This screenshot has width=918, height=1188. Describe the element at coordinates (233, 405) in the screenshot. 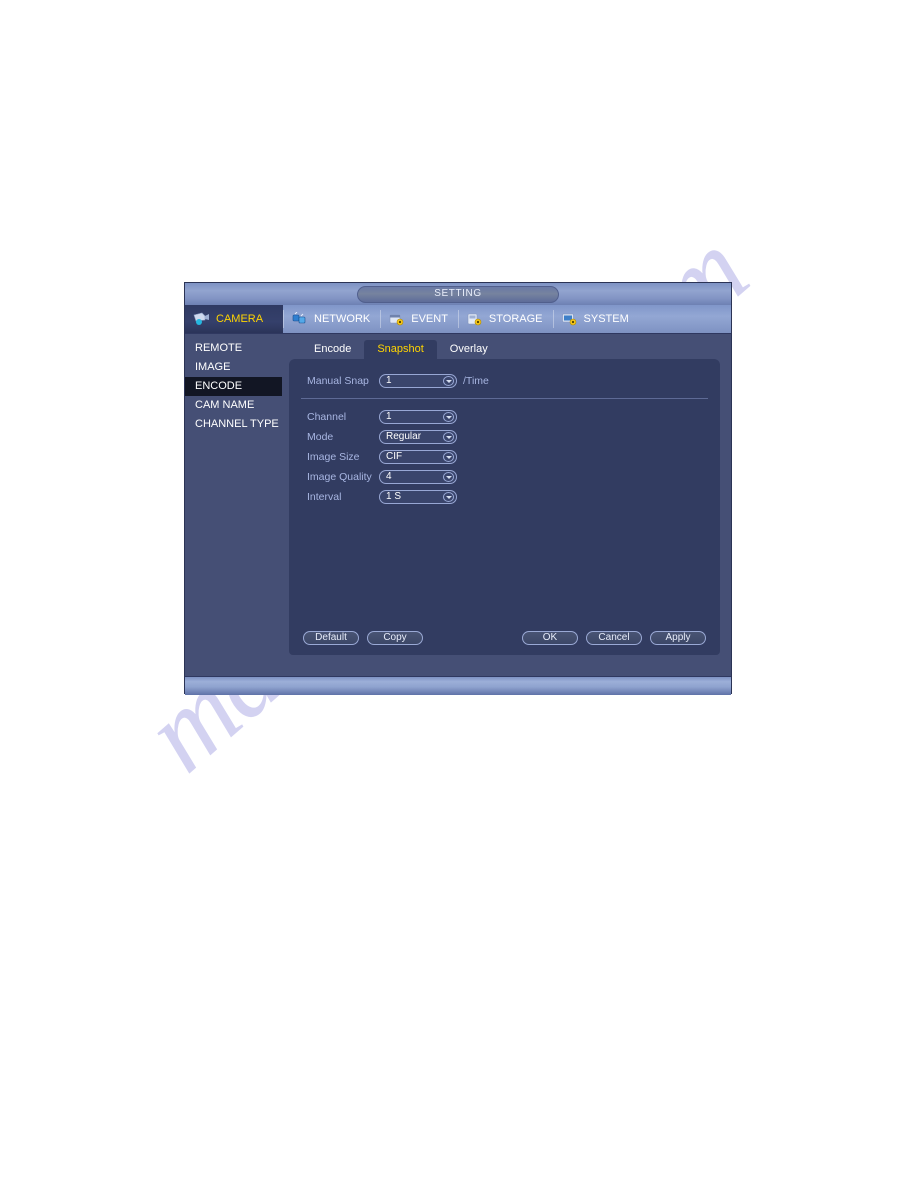

I see `sidebar-item-cam-name: CAM NAME` at that location.